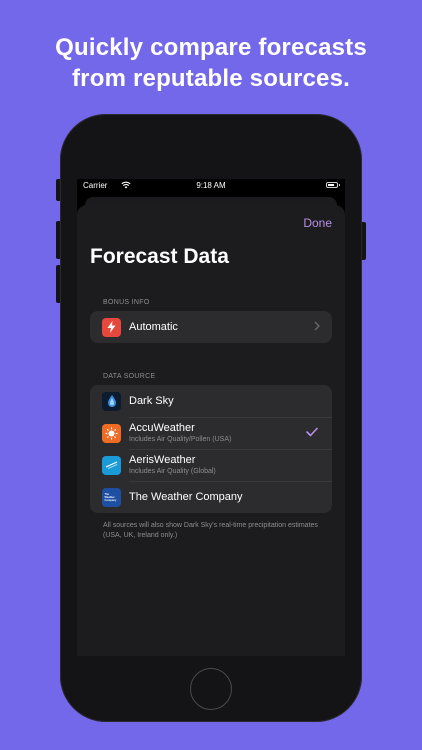 The height and width of the screenshot is (750, 422). I want to click on bonus-info-group: Automatic, so click(211, 327).